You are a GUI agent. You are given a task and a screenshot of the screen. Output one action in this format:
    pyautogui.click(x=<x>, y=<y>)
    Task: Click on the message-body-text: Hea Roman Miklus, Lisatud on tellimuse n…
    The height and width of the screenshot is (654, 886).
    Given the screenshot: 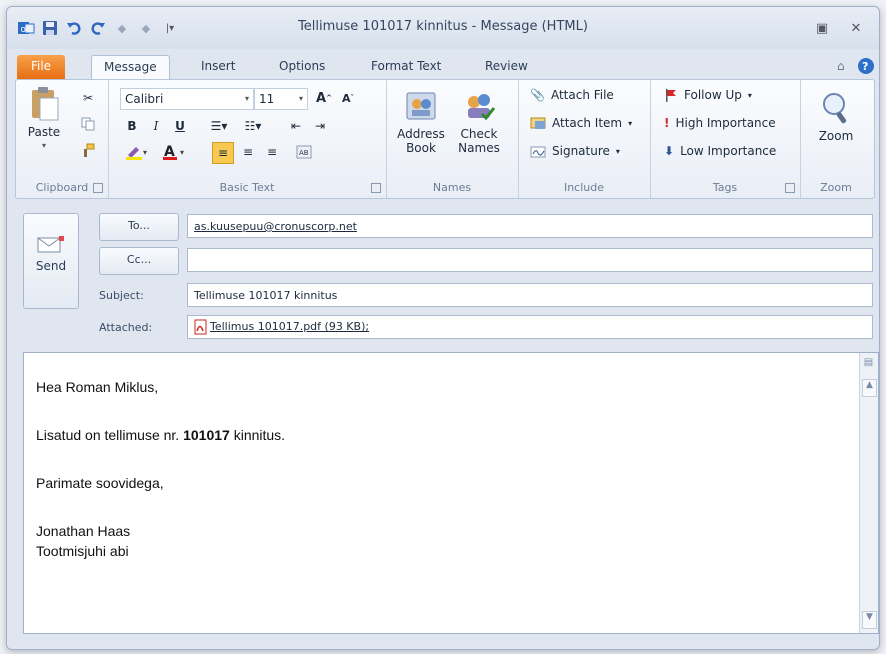 What is the action you would take?
    pyautogui.click(x=160, y=469)
    